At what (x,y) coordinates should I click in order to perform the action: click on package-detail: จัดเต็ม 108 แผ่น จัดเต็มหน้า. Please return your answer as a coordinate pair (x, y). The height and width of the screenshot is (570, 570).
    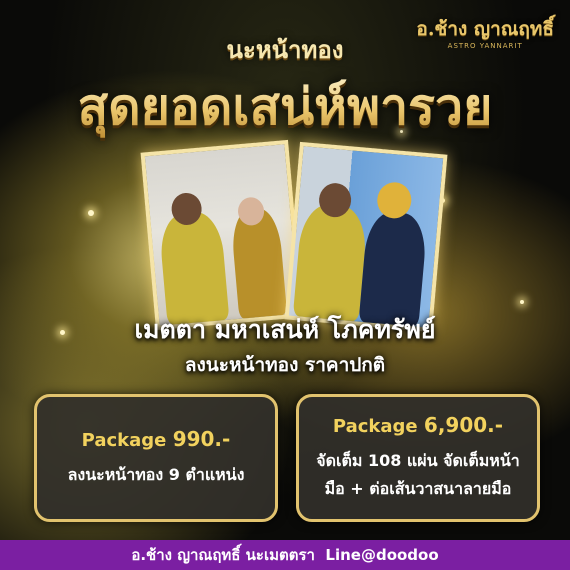
    Looking at the image, I should click on (418, 460).